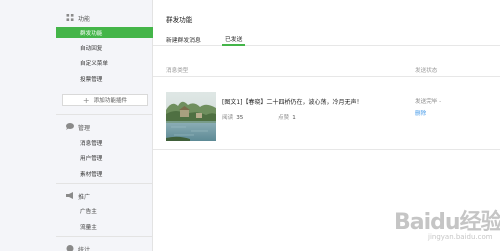  I want to click on plus-icon: +, so click(86, 100).